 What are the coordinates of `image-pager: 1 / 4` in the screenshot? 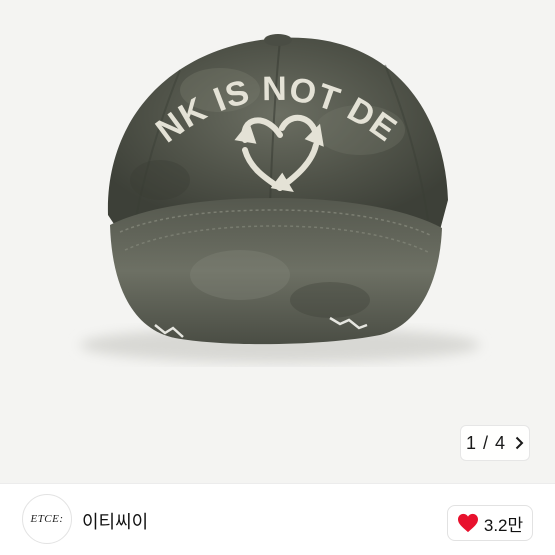 It's located at (495, 443).